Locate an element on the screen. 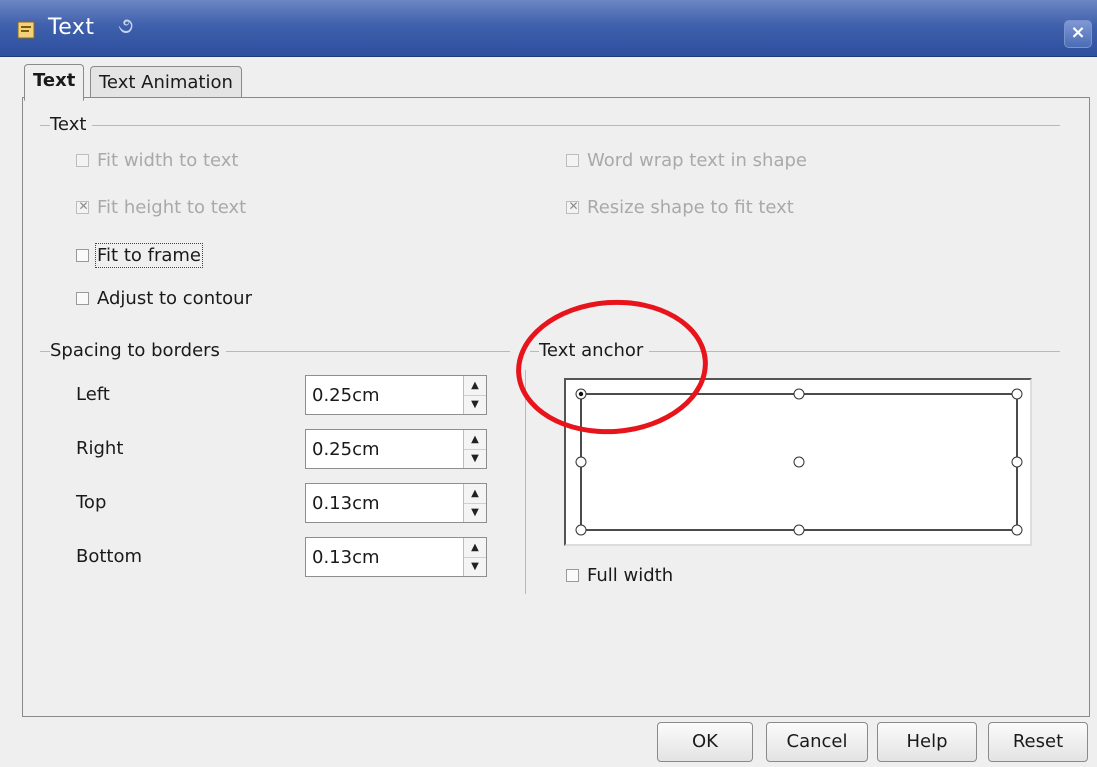  right-label: Right is located at coordinates (100, 448).